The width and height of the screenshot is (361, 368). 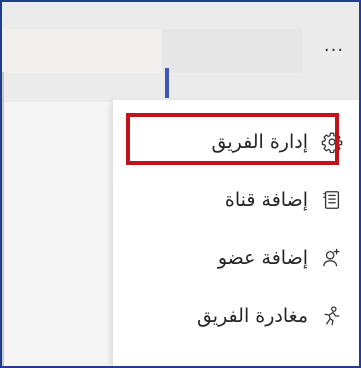 What do you see at coordinates (266, 200) in the screenshot?
I see `menu-item-label: إضافة قناة` at bounding box center [266, 200].